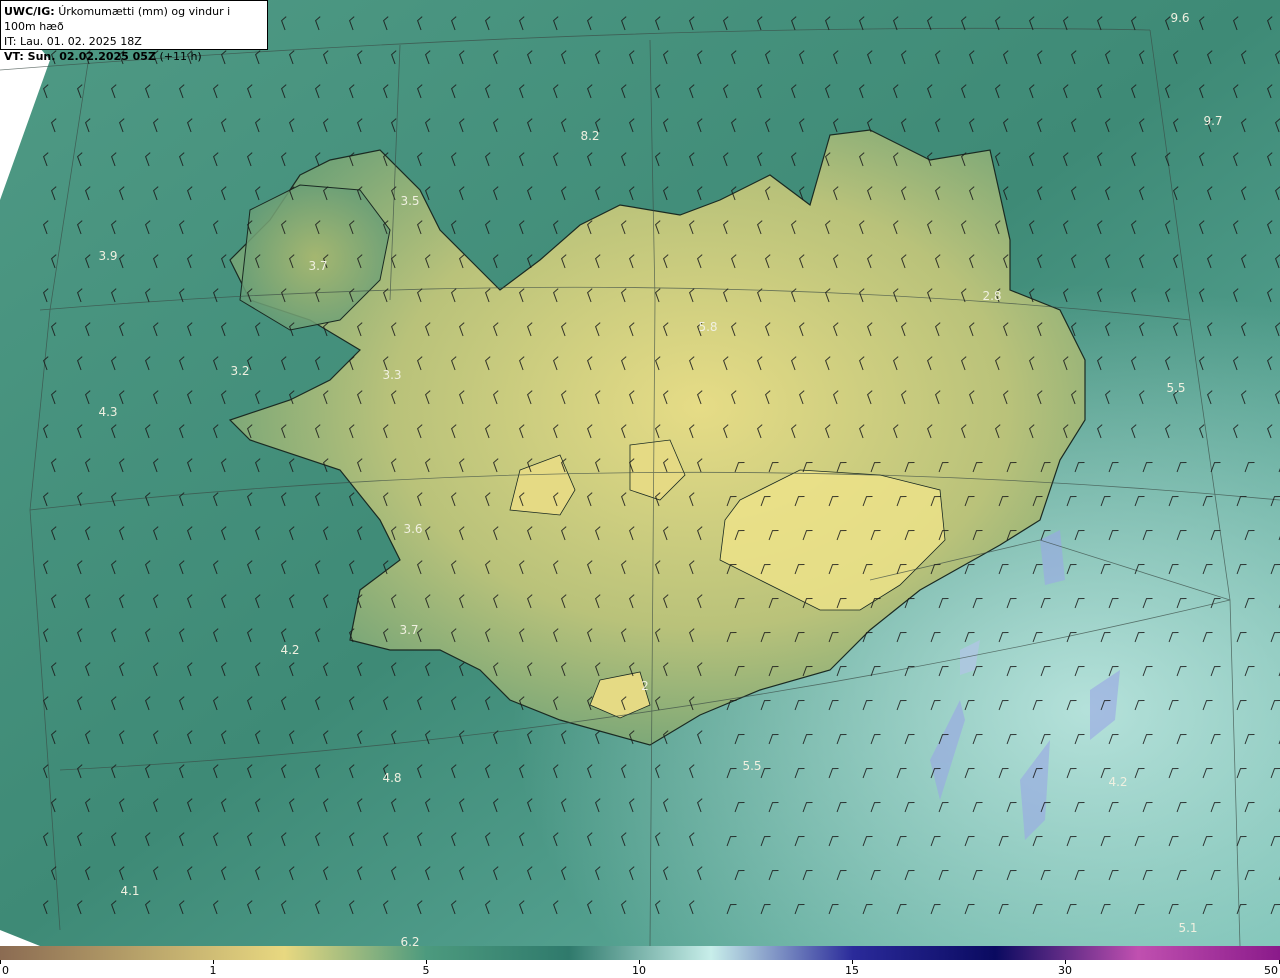  Describe the element at coordinates (707, 327) in the screenshot. I see `precip-value-label: 5.8` at that location.